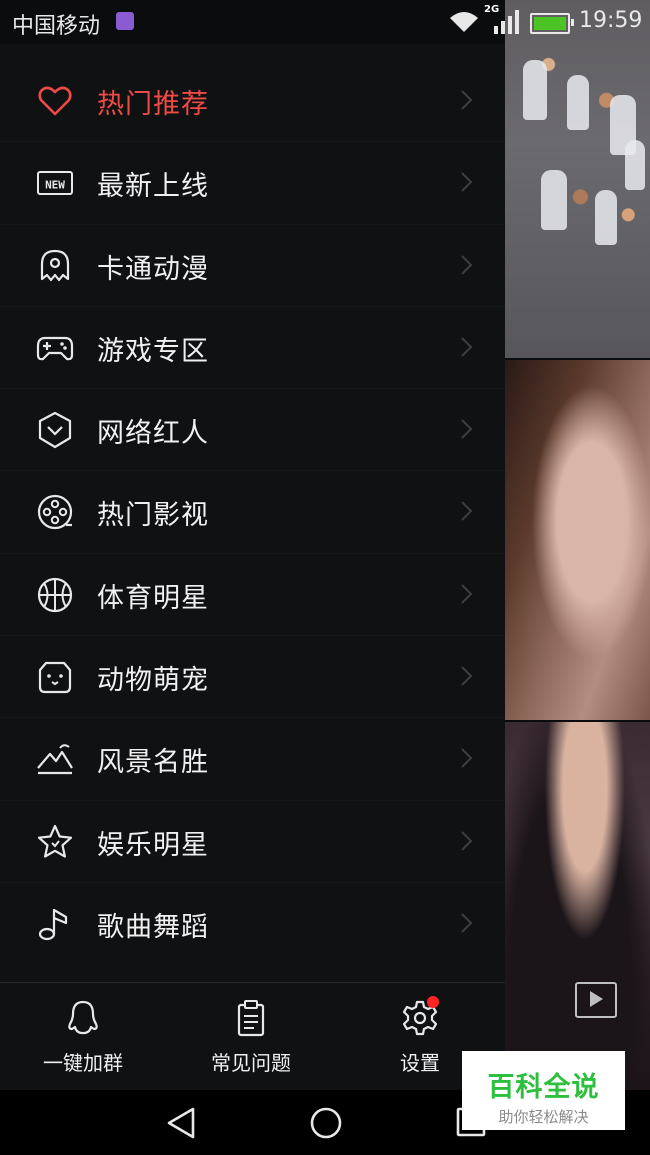  I want to click on cartoon-icon, so click(55, 266).